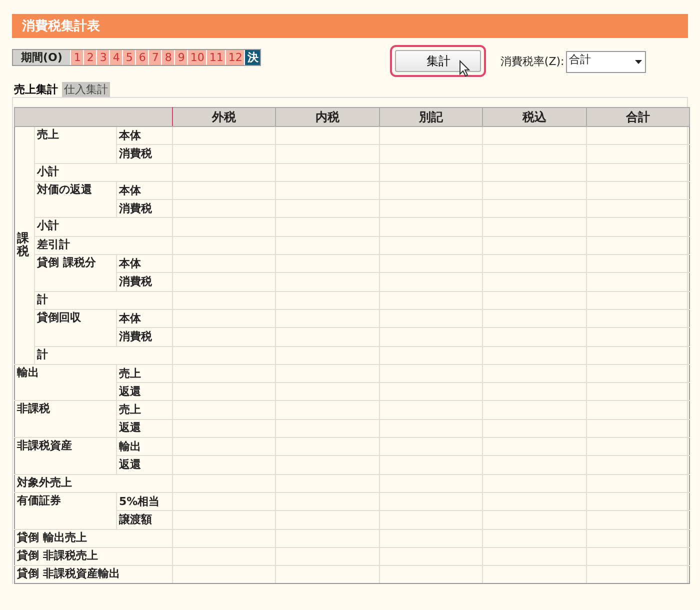  Describe the element at coordinates (141, 57) in the screenshot. I see `period-button: 6` at that location.